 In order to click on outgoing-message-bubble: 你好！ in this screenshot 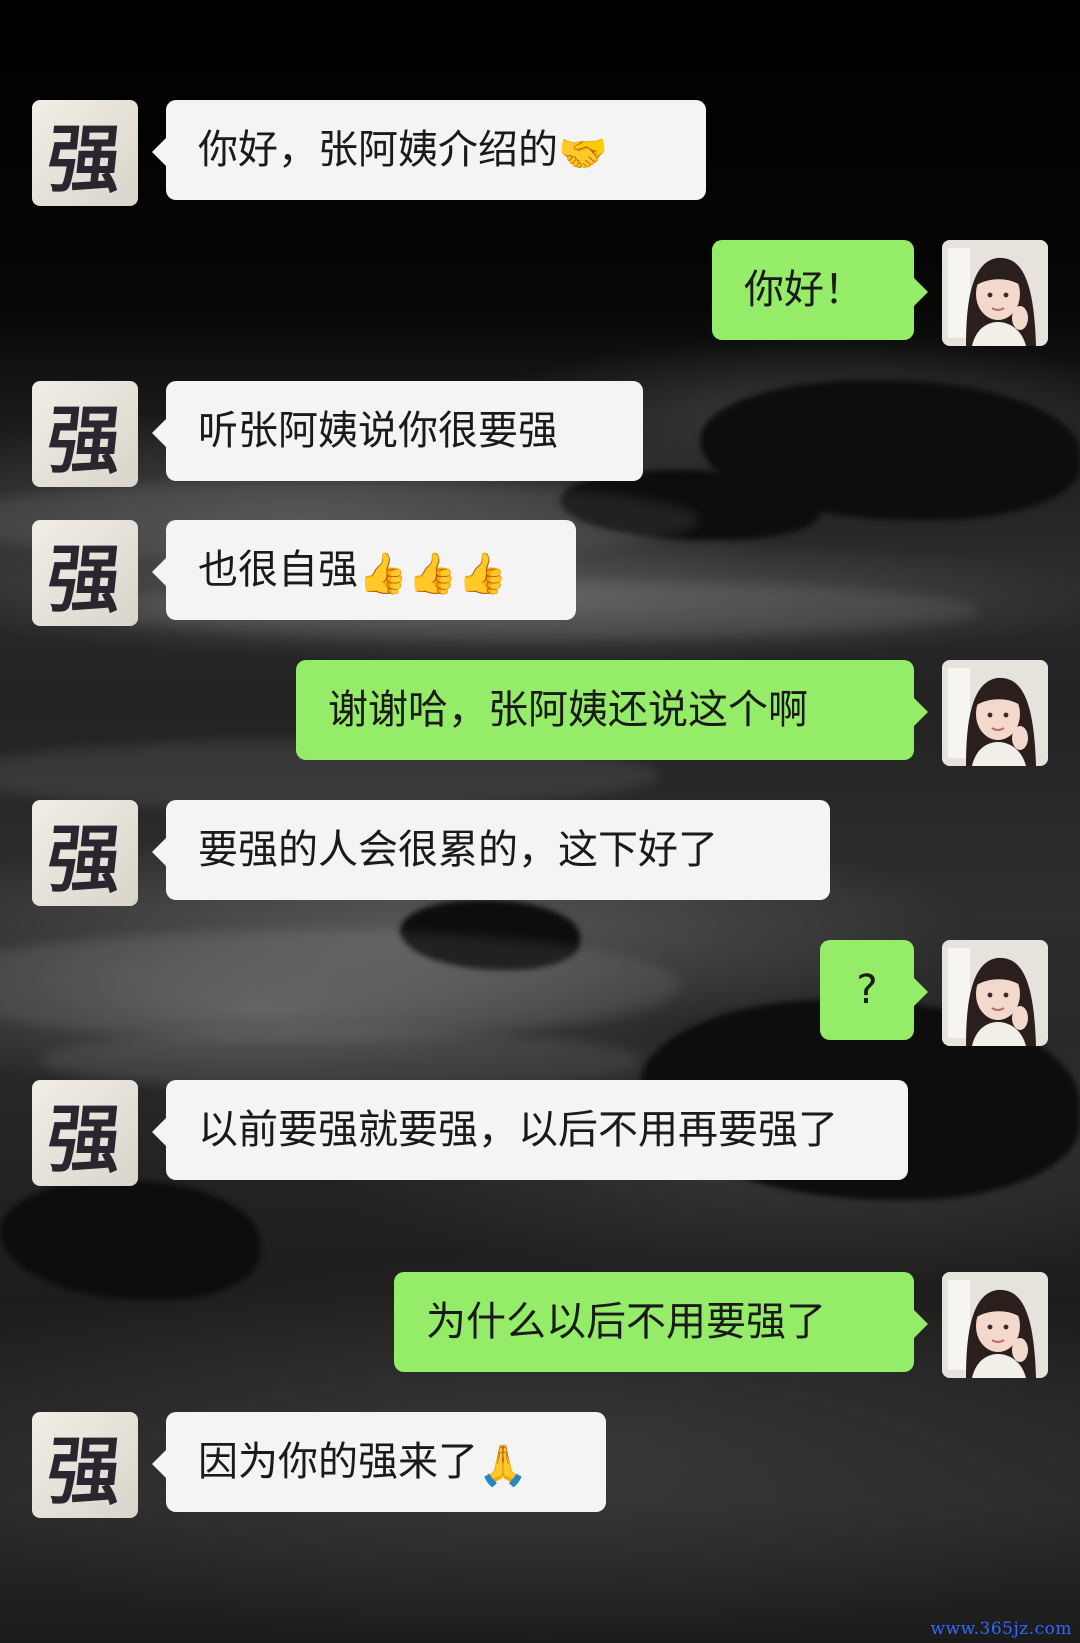, I will do `click(820, 290)`.